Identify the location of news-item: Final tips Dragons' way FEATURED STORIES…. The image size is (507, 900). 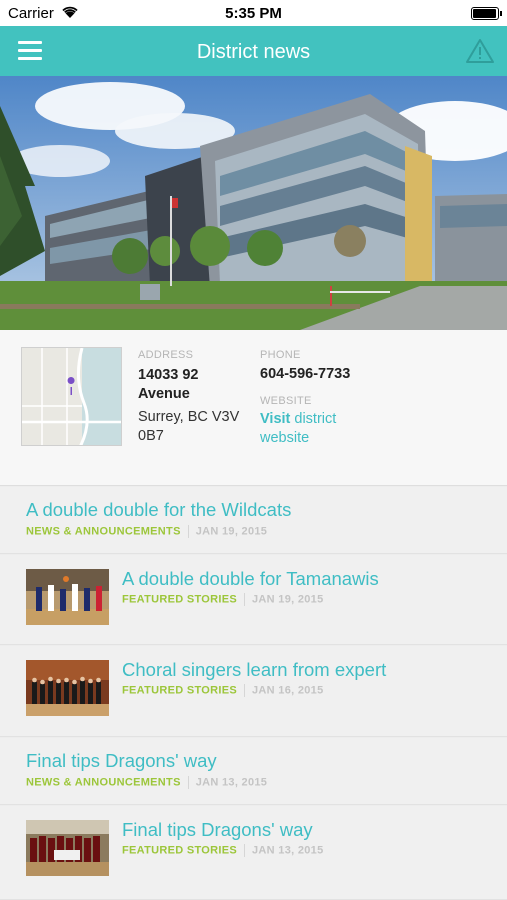
(253, 853).